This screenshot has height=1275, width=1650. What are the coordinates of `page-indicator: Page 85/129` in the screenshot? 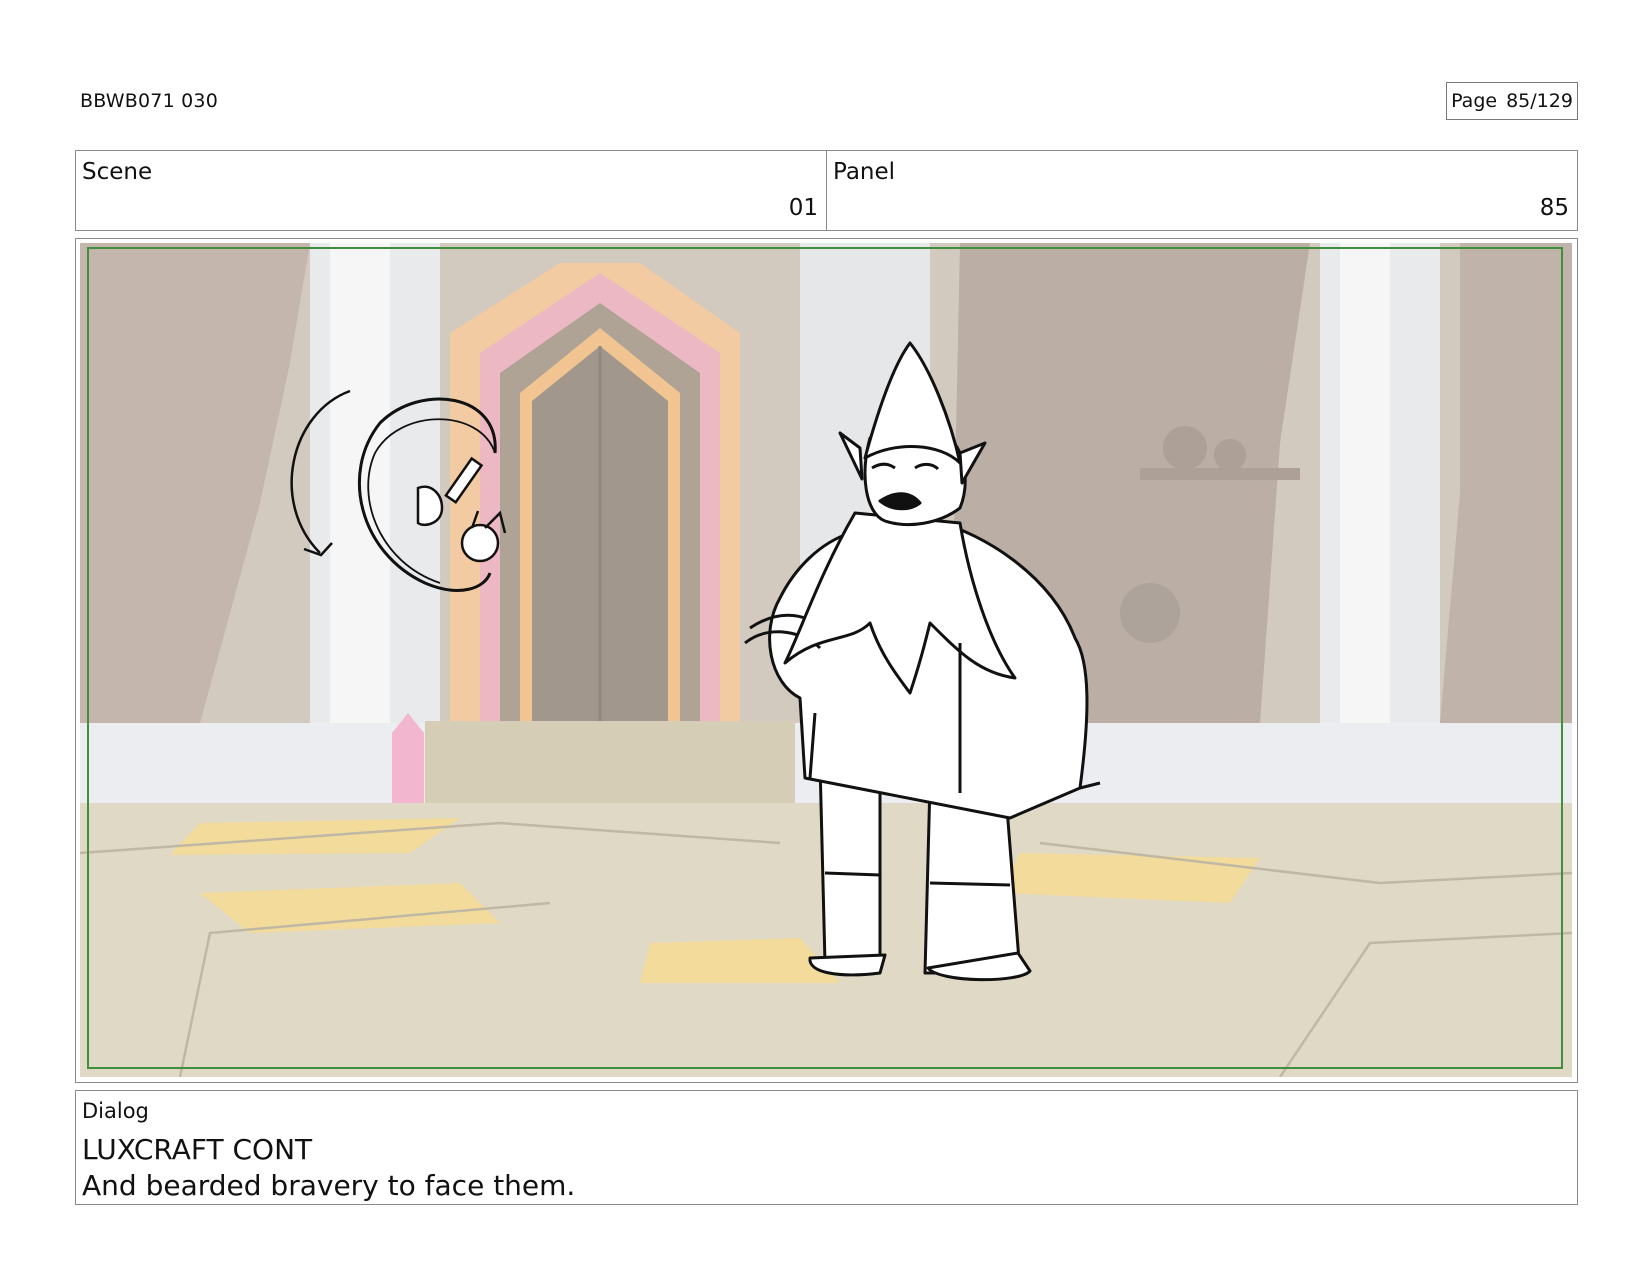 It's located at (1512, 101).